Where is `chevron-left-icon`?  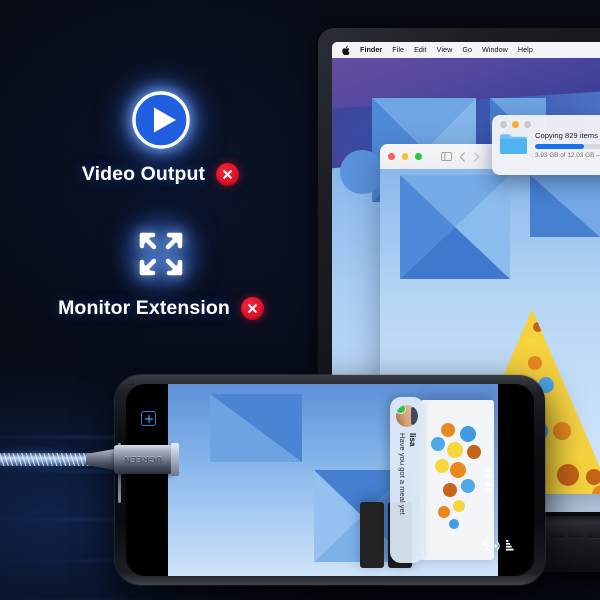 chevron-left-icon is located at coordinates (462, 156).